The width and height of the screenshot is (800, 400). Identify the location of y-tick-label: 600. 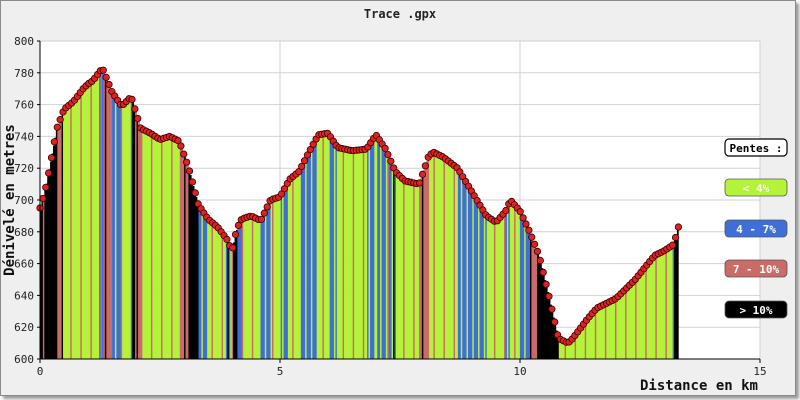
(24, 359).